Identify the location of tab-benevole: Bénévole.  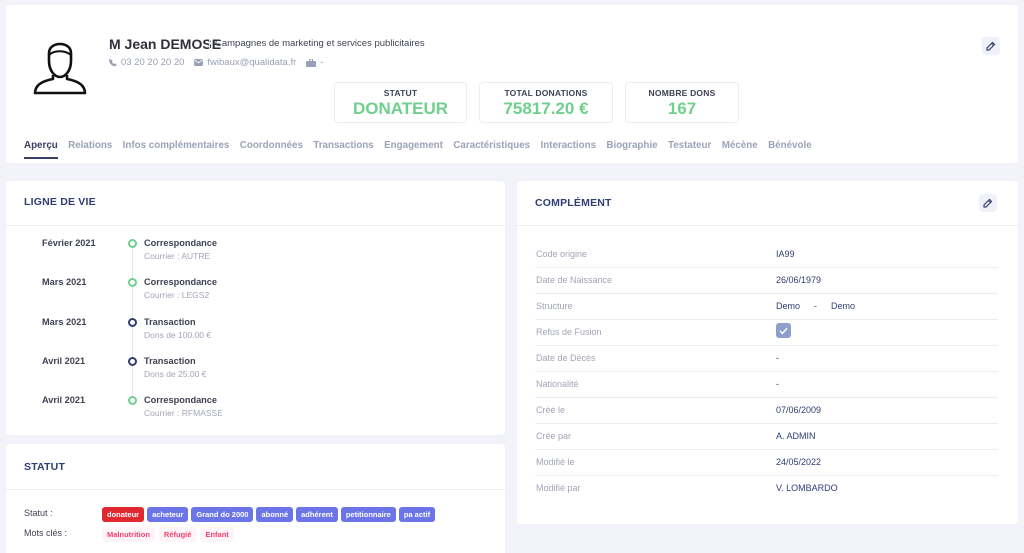
(790, 145).